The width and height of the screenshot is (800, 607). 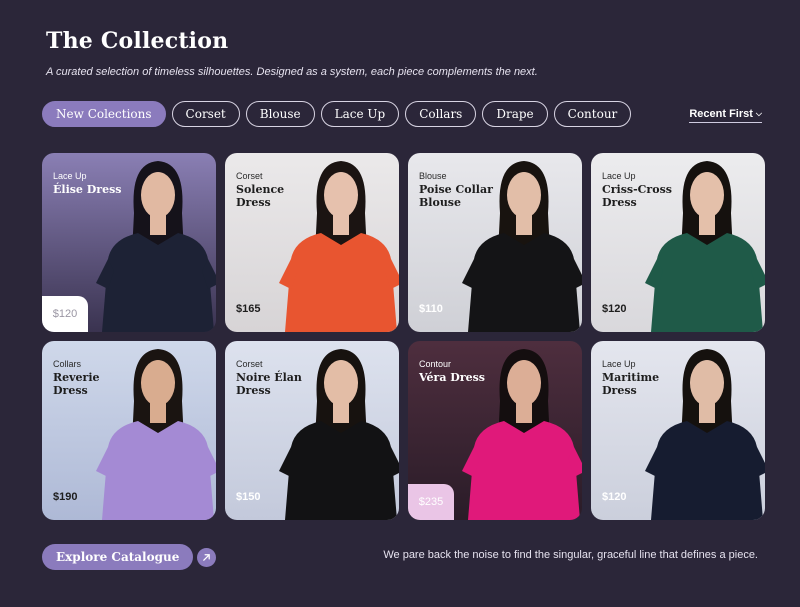 What do you see at coordinates (65, 497) in the screenshot?
I see `product-price: $190` at bounding box center [65, 497].